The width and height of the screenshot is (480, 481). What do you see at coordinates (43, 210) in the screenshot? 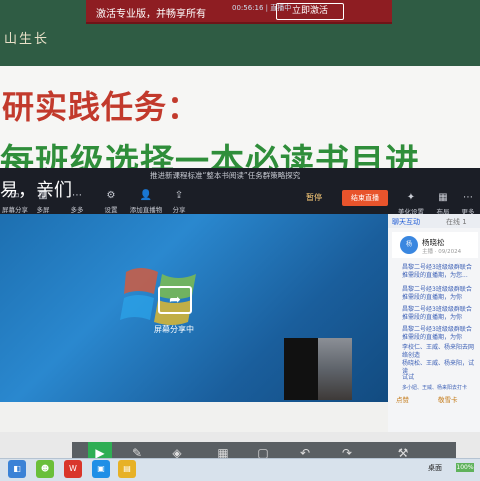
I see `toolbar-label: 多屏` at bounding box center [43, 210].